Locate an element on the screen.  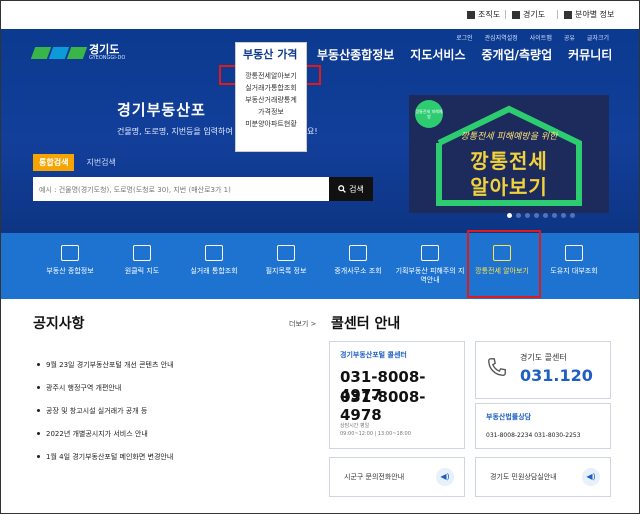
phone-icon is located at coordinates (497, 367).